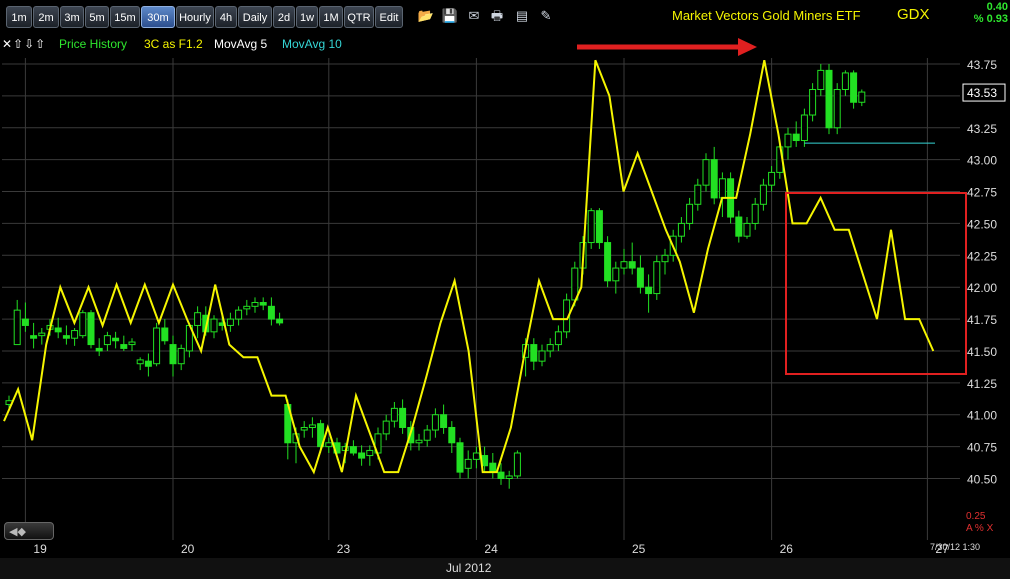 This screenshot has width=1010, height=579. I want to click on x-tick-label: 26, so click(787, 549).